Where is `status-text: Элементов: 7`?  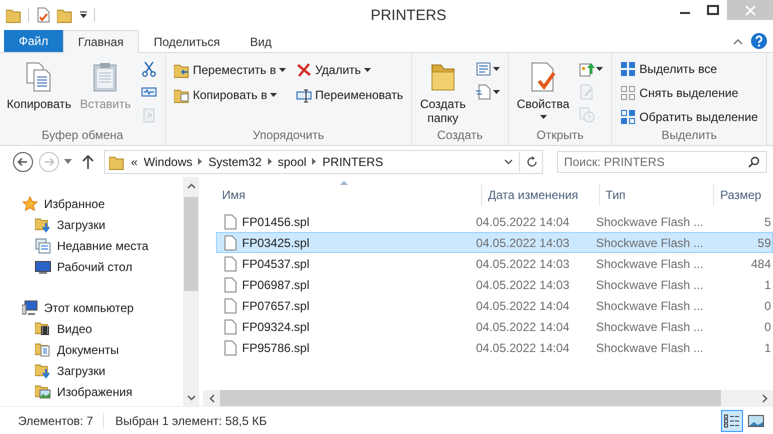 status-text: Элементов: 7 is located at coordinates (56, 421).